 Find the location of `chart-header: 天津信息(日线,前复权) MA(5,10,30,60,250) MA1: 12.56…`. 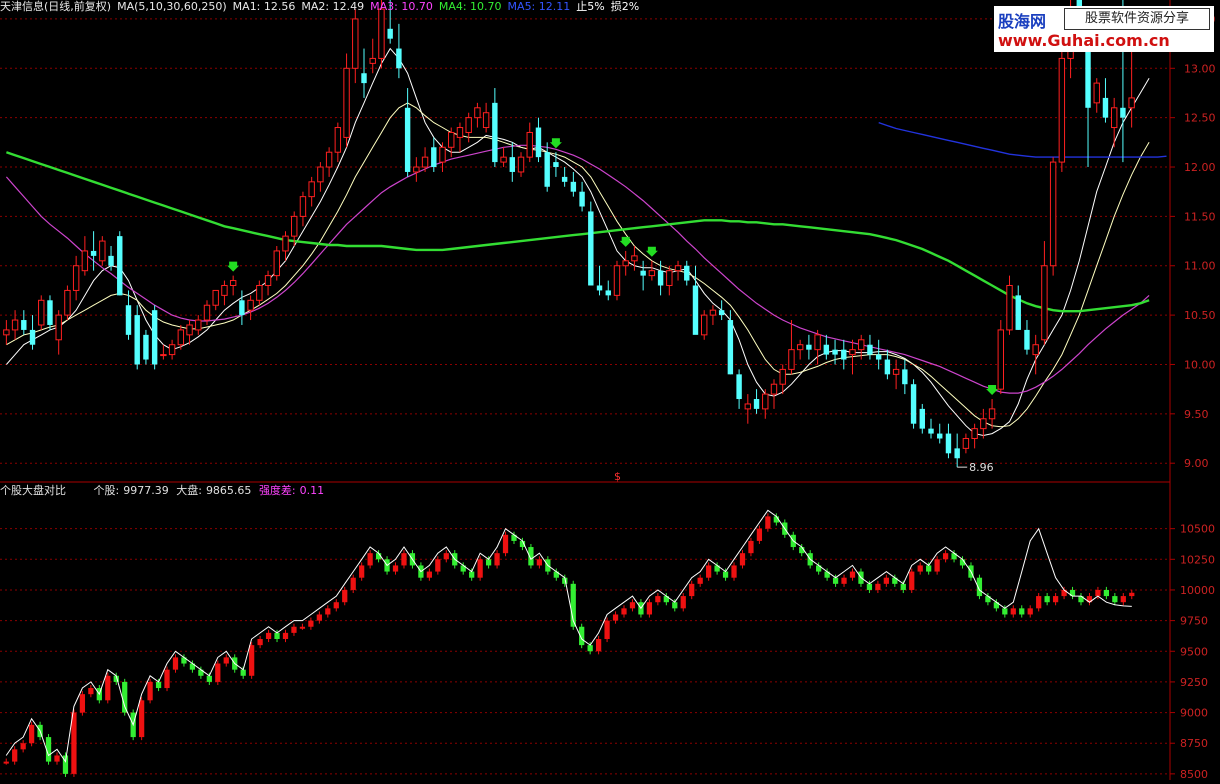

chart-header: 天津信息(日线,前复权) MA(5,10,30,60,250) MA1: 12.56… is located at coordinates (490, 7).